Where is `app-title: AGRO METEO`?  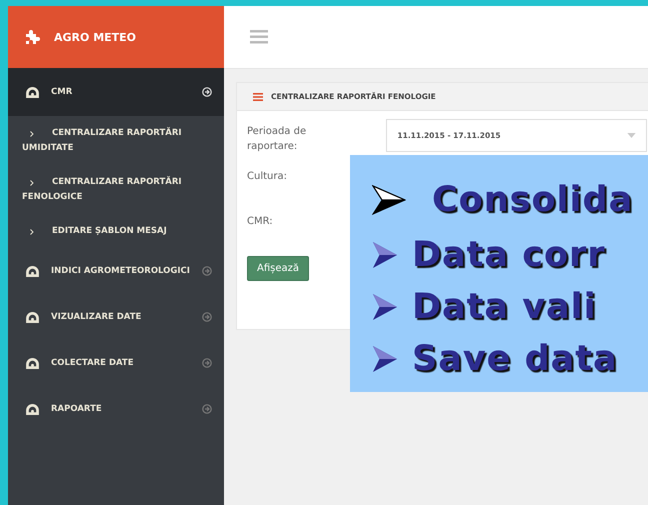 app-title: AGRO METEO is located at coordinates (95, 37).